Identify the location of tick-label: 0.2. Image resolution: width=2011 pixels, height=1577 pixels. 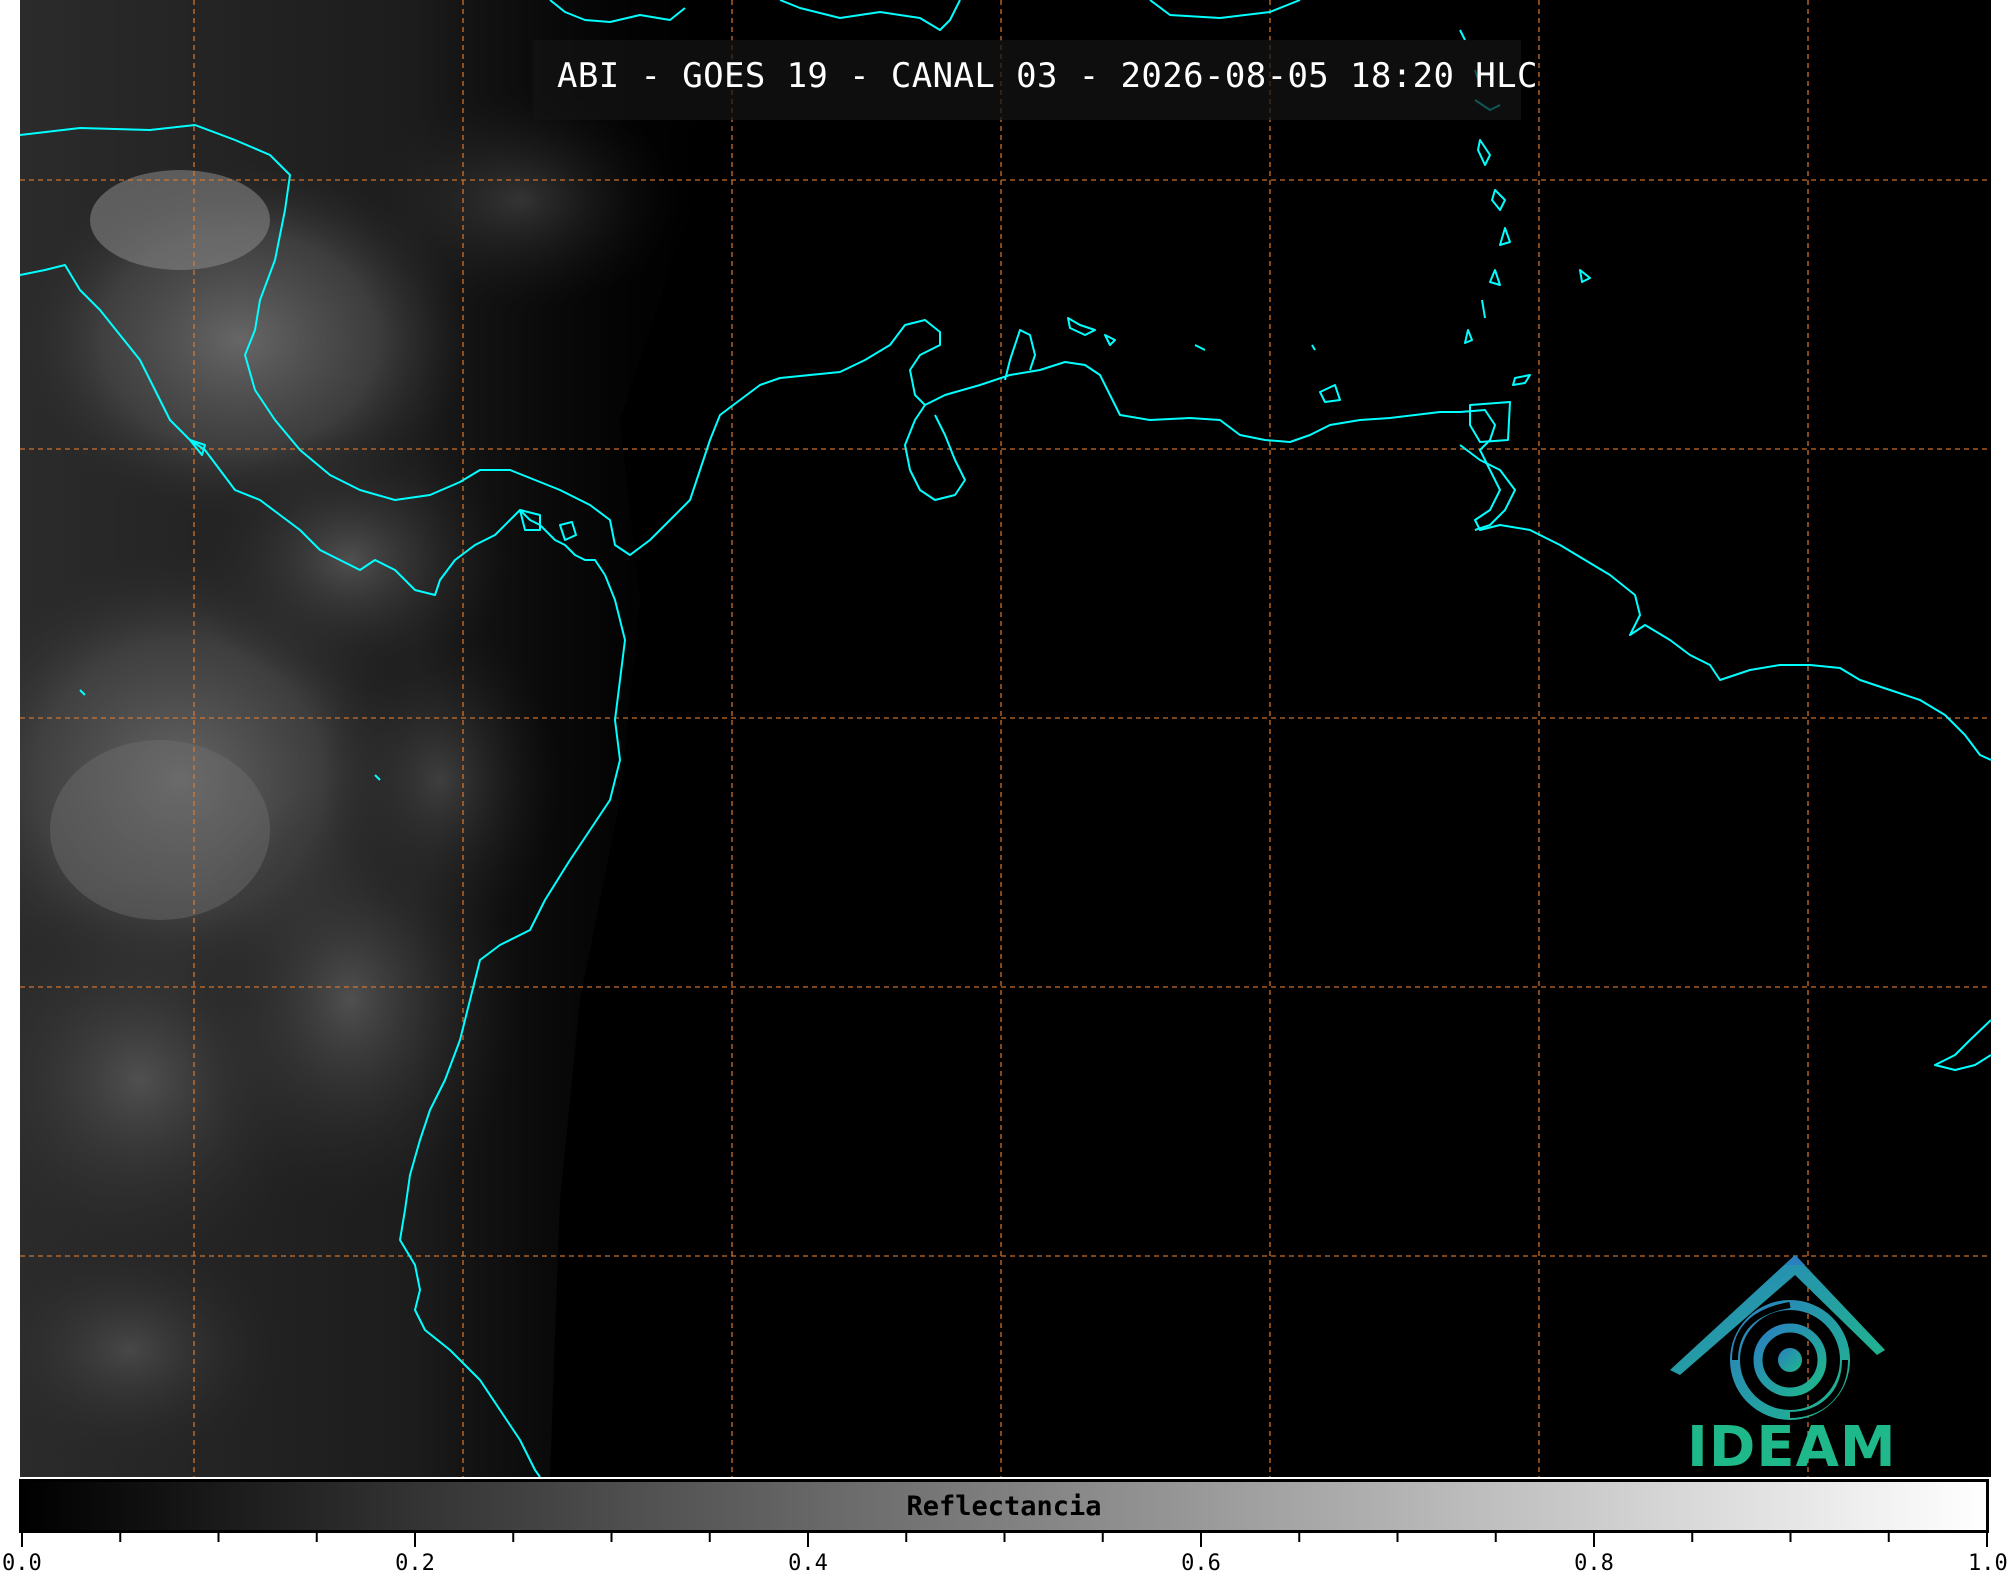
(415, 1563).